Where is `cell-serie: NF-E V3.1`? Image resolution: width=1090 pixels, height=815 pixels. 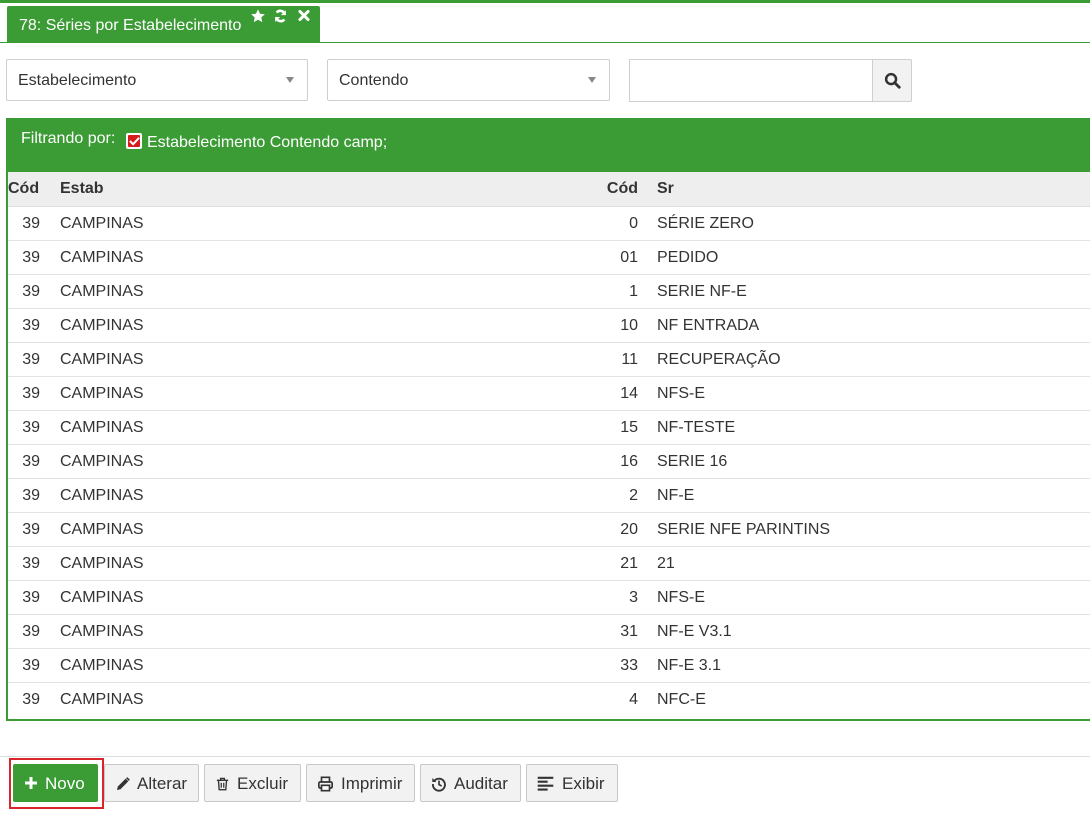
cell-serie: NF-E V3.1 is located at coordinates (864, 631).